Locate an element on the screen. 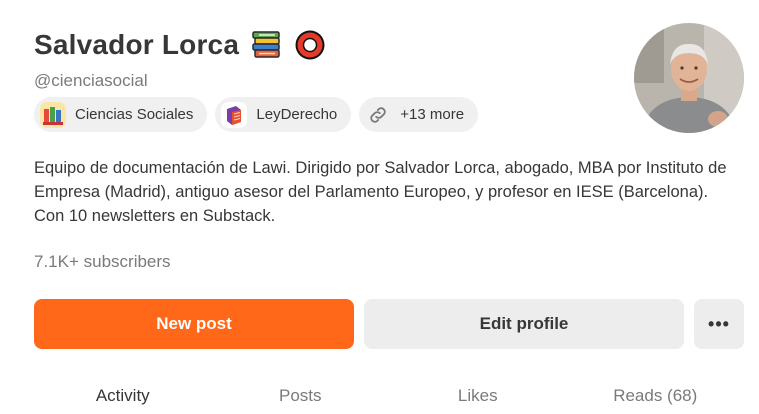 This screenshot has width=759, height=414. lifebuoy-icon is located at coordinates (310, 45).